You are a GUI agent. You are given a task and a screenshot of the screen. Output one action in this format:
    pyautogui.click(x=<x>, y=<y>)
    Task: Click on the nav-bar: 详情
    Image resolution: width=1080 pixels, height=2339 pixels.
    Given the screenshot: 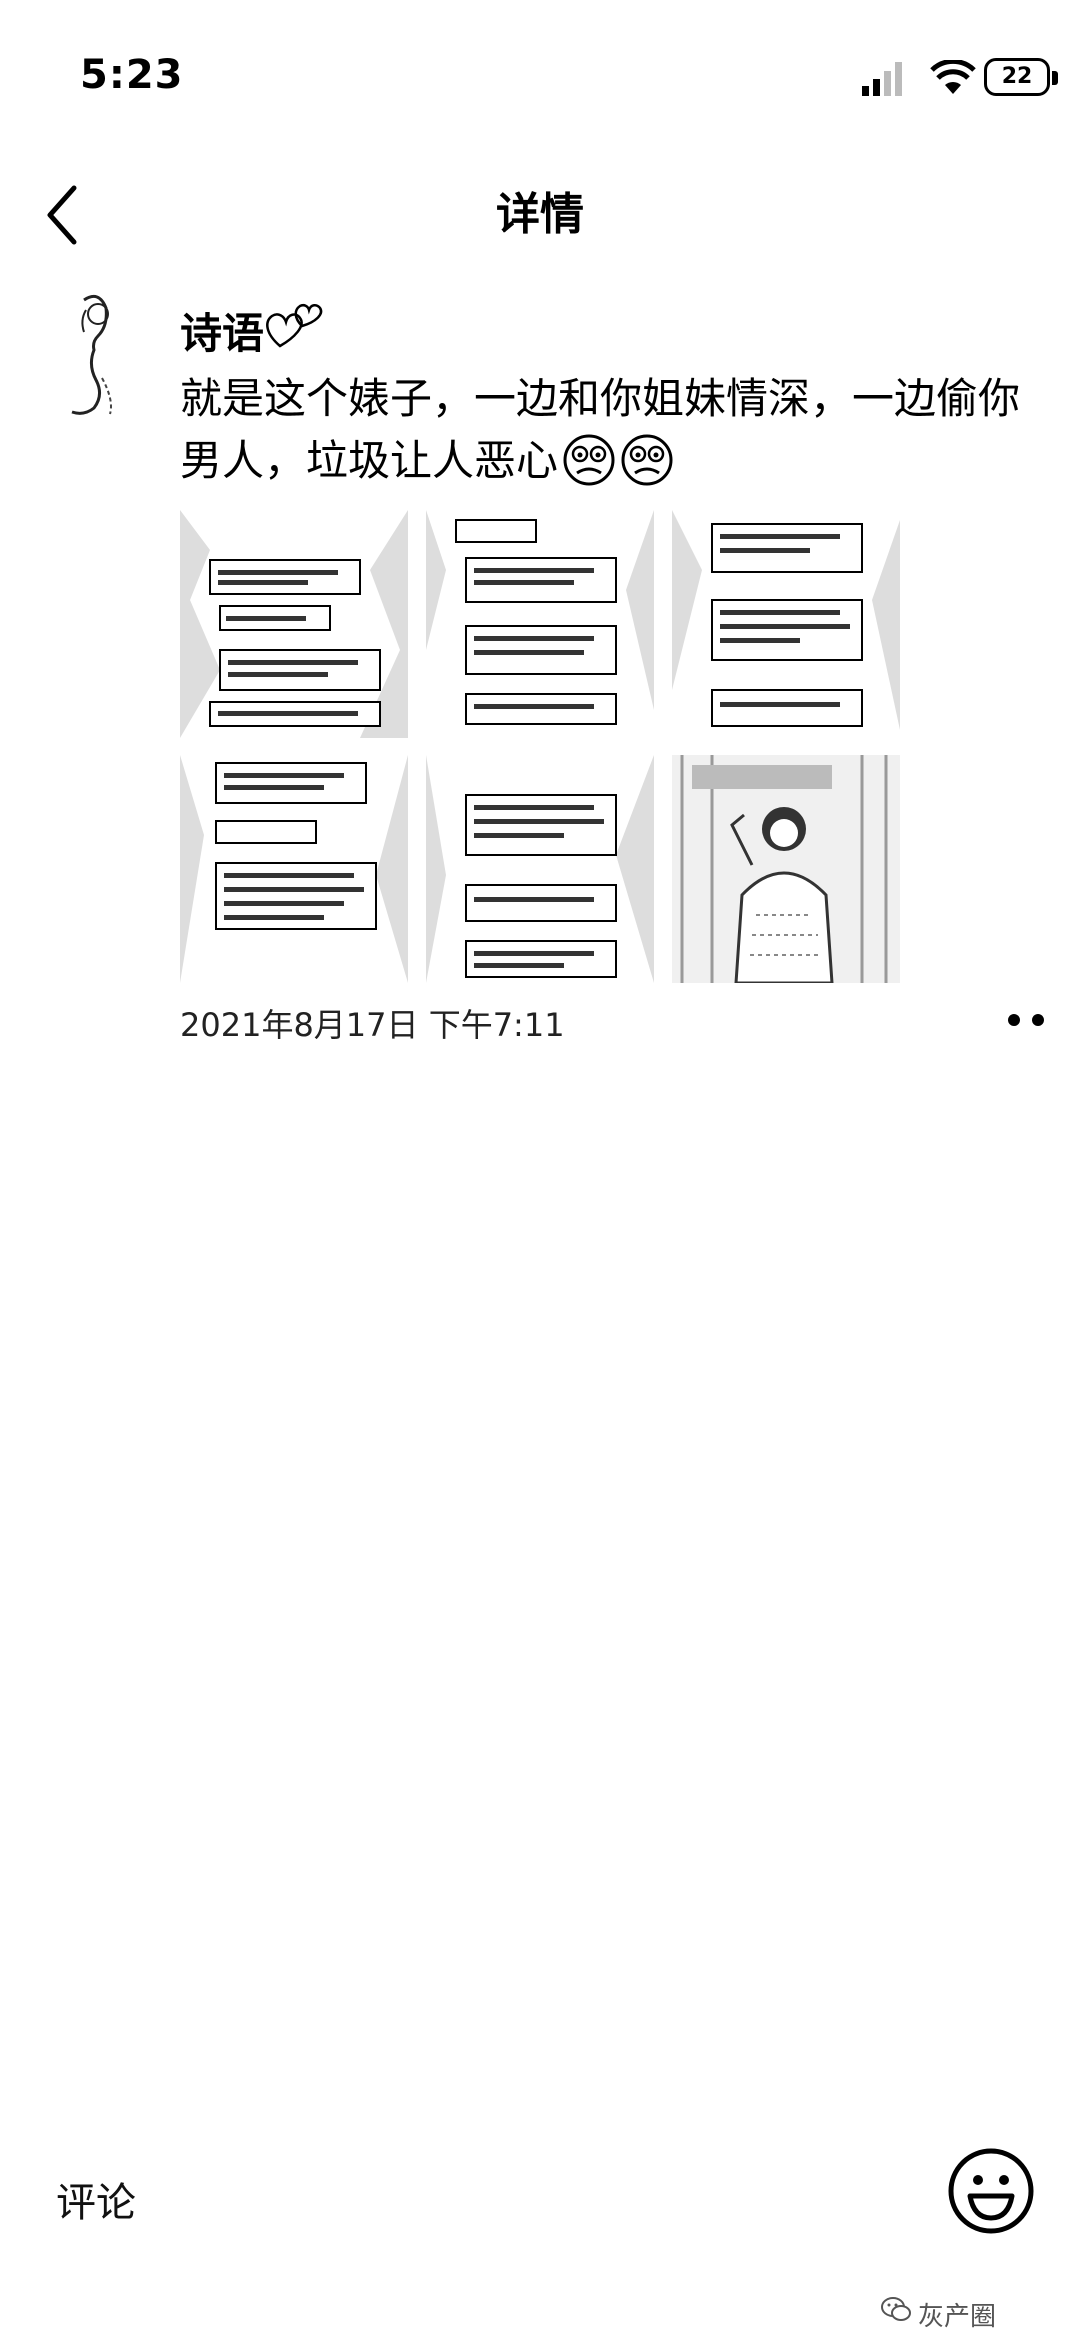 What is the action you would take?
    pyautogui.click(x=540, y=215)
    